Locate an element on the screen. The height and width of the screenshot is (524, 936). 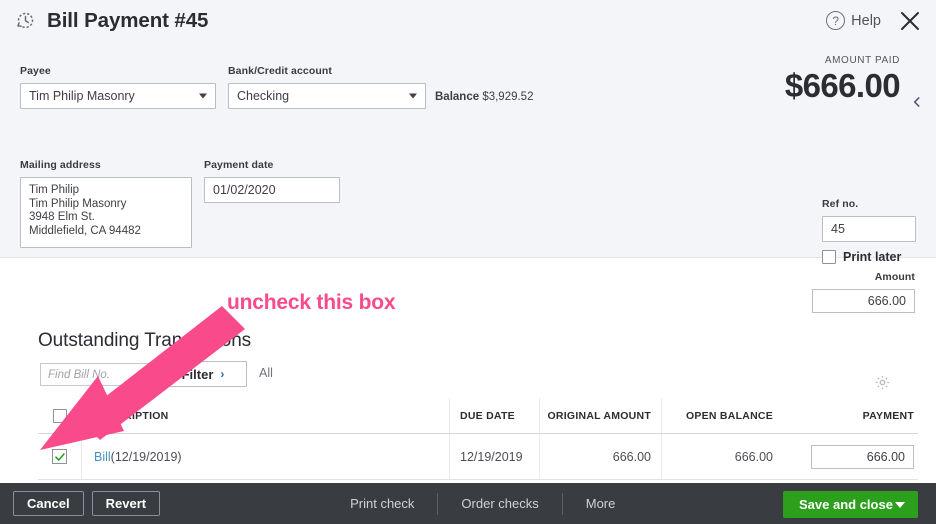
row-payment-input: 666.00 is located at coordinates (862, 456).